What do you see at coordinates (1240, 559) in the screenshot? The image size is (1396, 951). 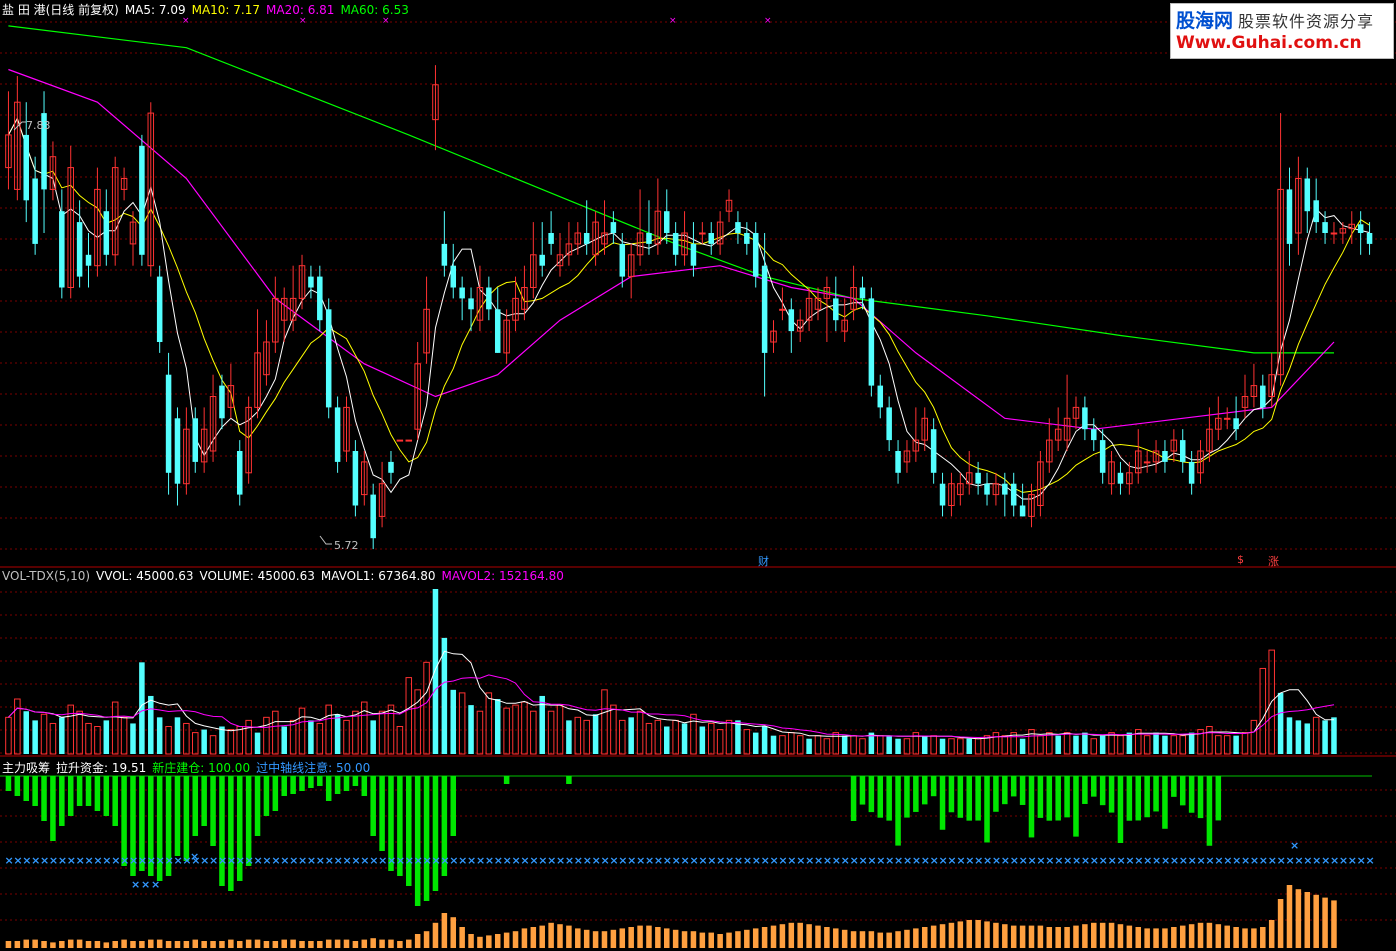 I see `s-marker: $` at bounding box center [1240, 559].